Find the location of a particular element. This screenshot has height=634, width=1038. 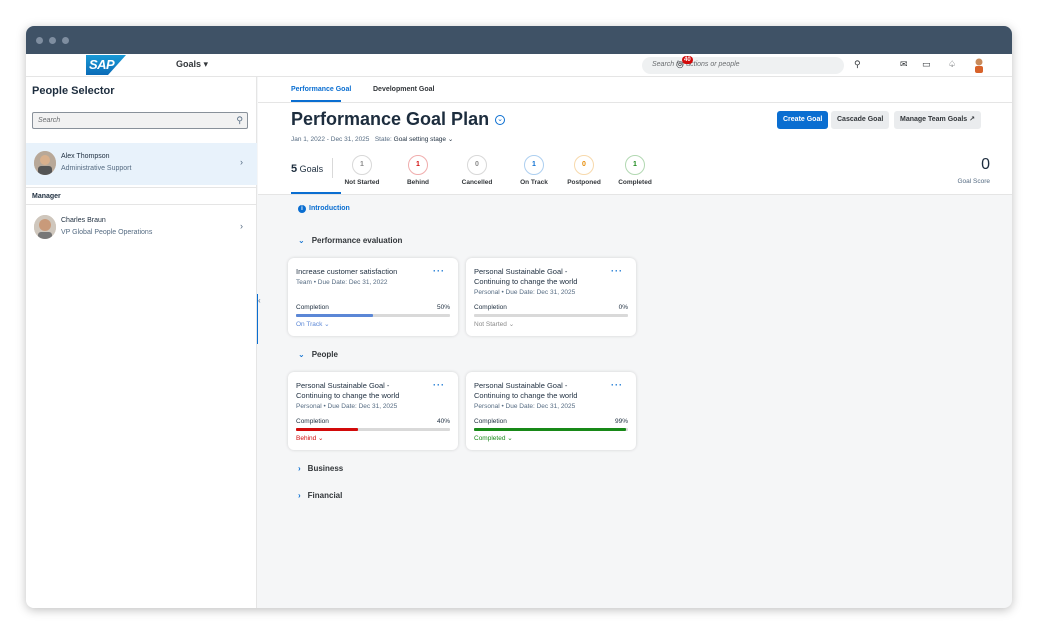

manager-name: Charles Braun is located at coordinates (83, 220).